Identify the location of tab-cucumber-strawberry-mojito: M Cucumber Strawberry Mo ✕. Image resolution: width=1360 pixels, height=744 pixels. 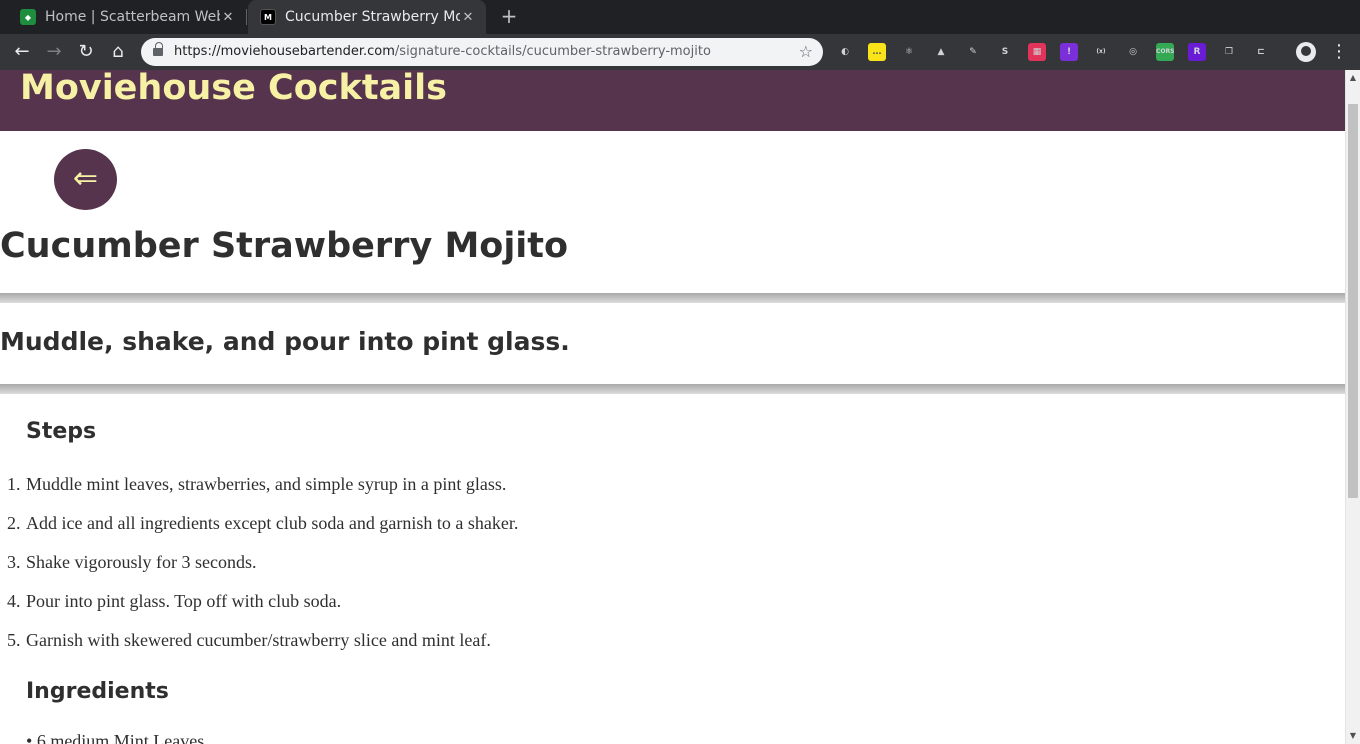
(367, 17).